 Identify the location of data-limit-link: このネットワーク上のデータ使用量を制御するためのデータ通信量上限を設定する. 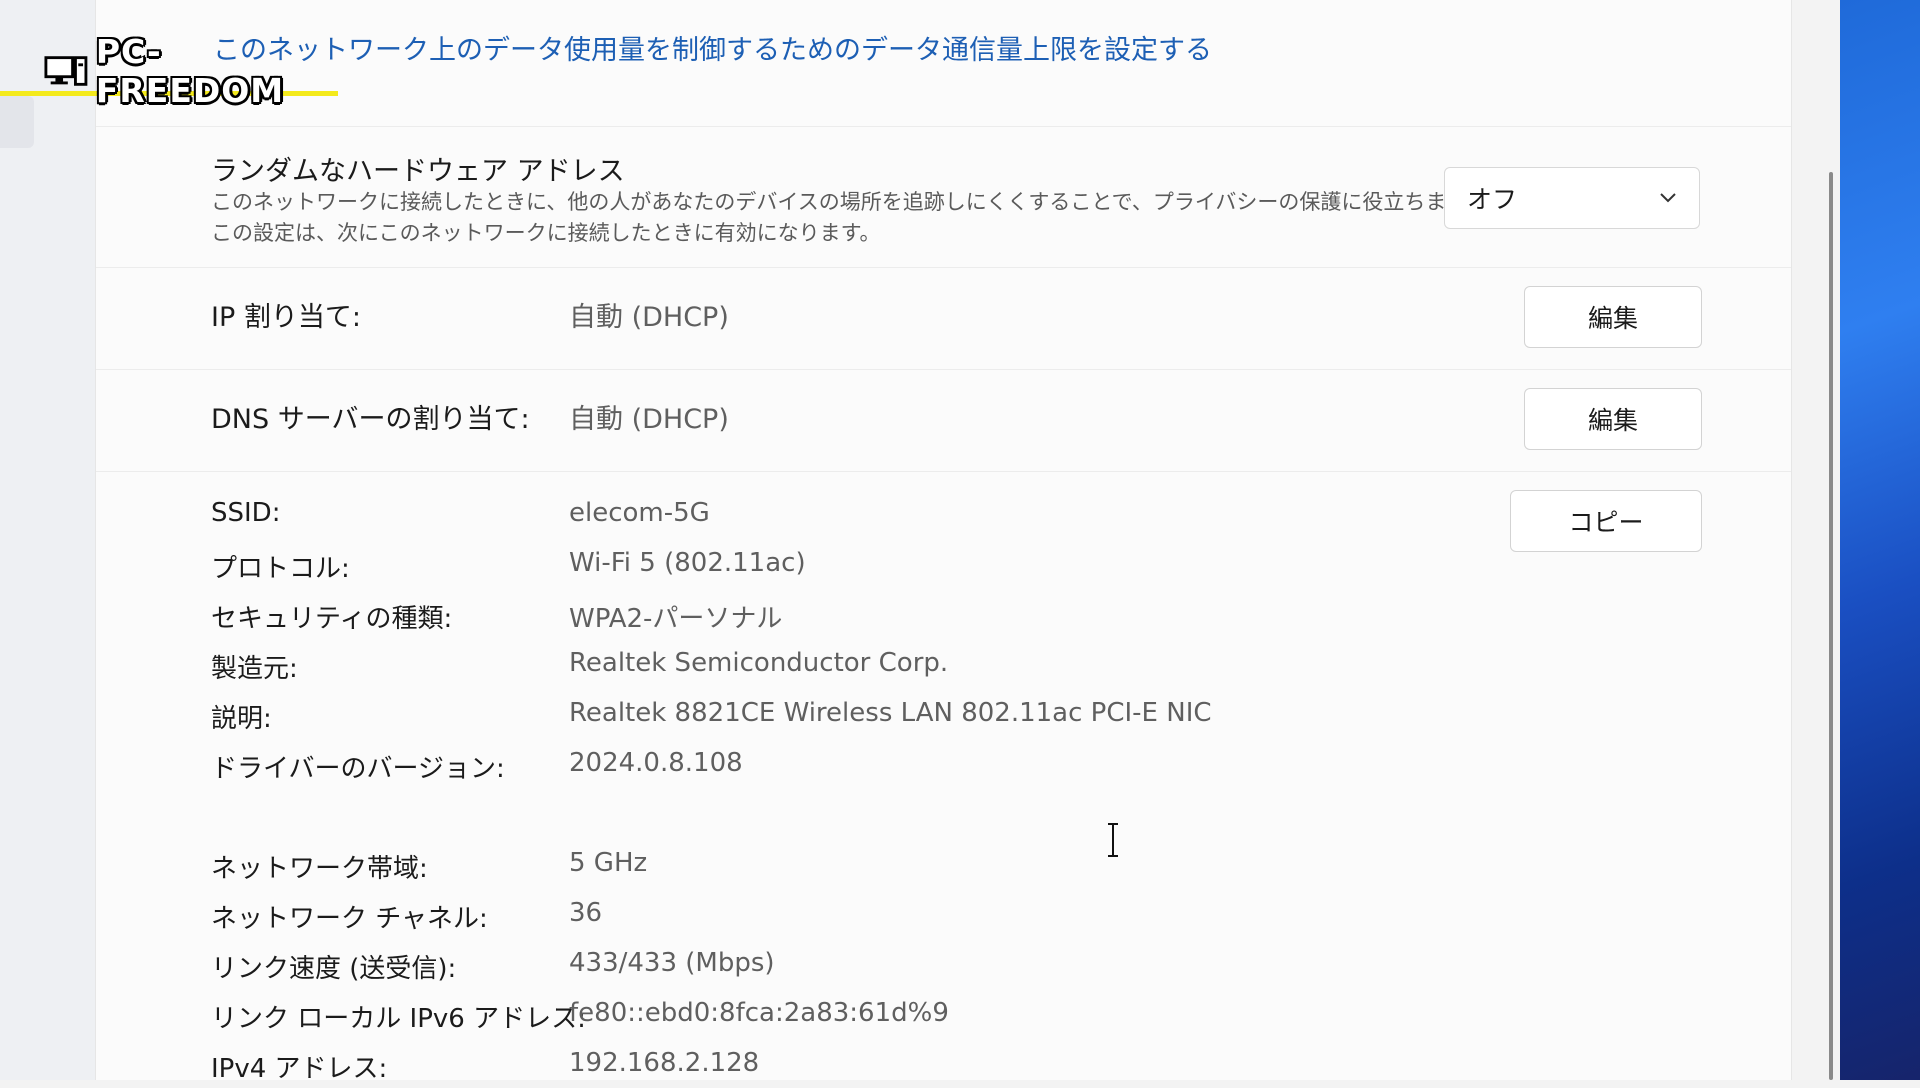
(712, 47).